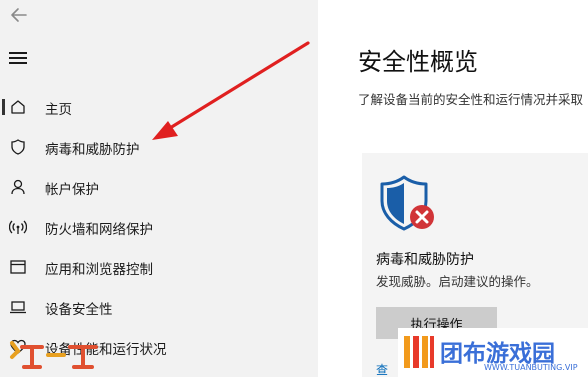 This screenshot has height=377, width=588. Describe the element at coordinates (3, 107) in the screenshot. I see `selected-indicator` at that location.